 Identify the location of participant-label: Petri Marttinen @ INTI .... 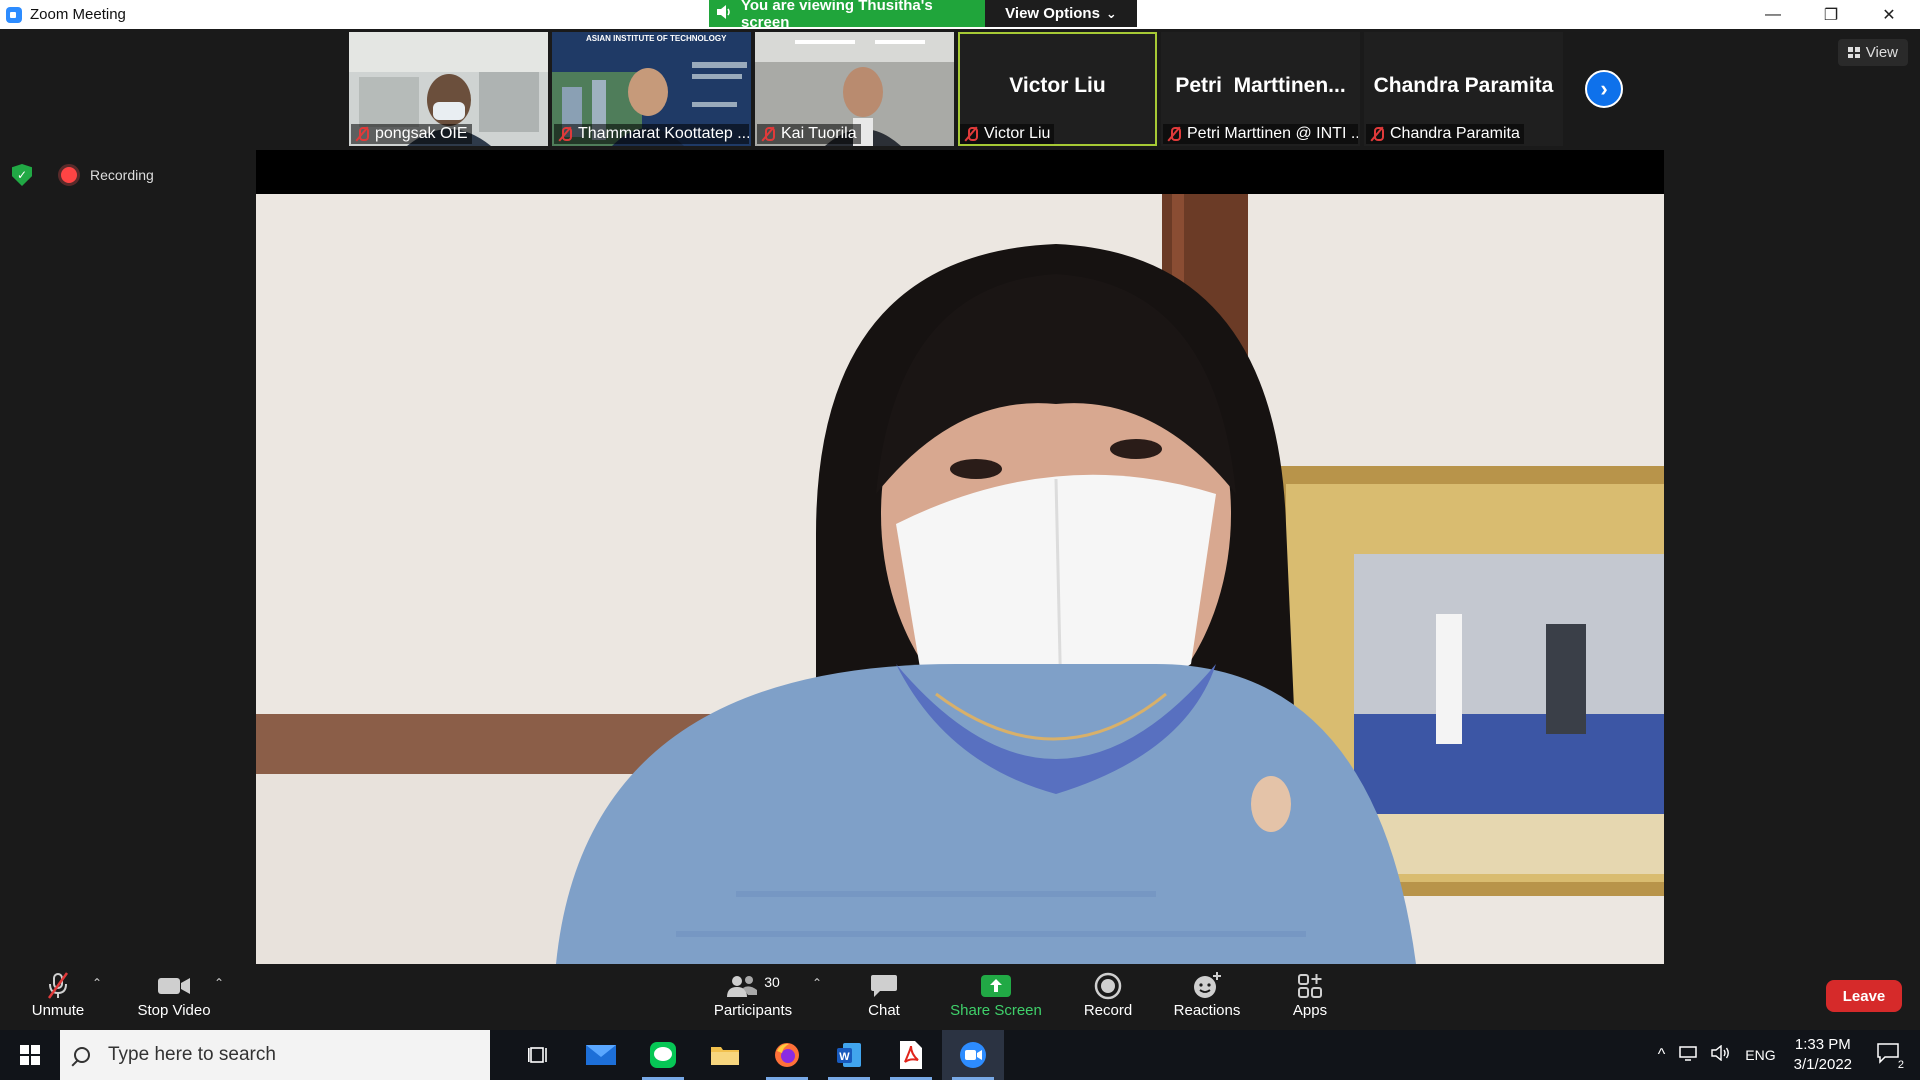
(1260, 134).